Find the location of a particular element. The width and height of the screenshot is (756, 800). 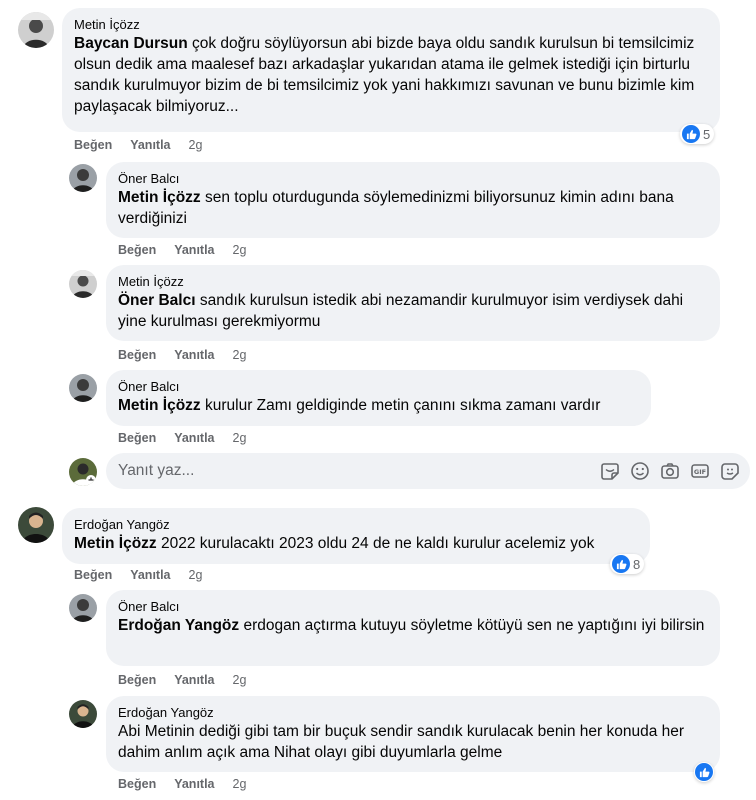

camera-icon is located at coordinates (670, 471).